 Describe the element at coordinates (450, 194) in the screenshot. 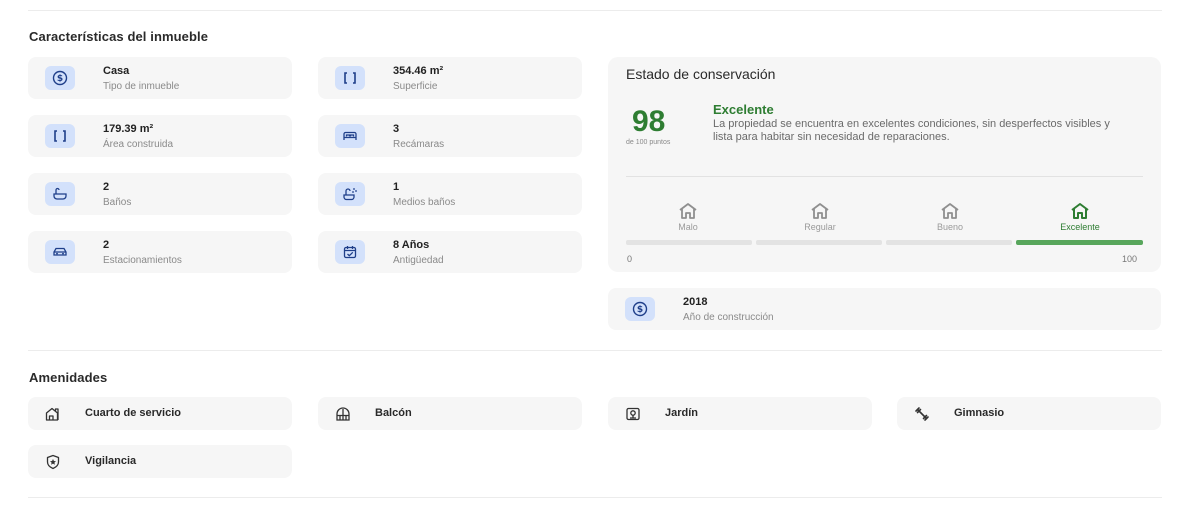

I see `feature-card-half-baths: 1 Medios baños` at that location.